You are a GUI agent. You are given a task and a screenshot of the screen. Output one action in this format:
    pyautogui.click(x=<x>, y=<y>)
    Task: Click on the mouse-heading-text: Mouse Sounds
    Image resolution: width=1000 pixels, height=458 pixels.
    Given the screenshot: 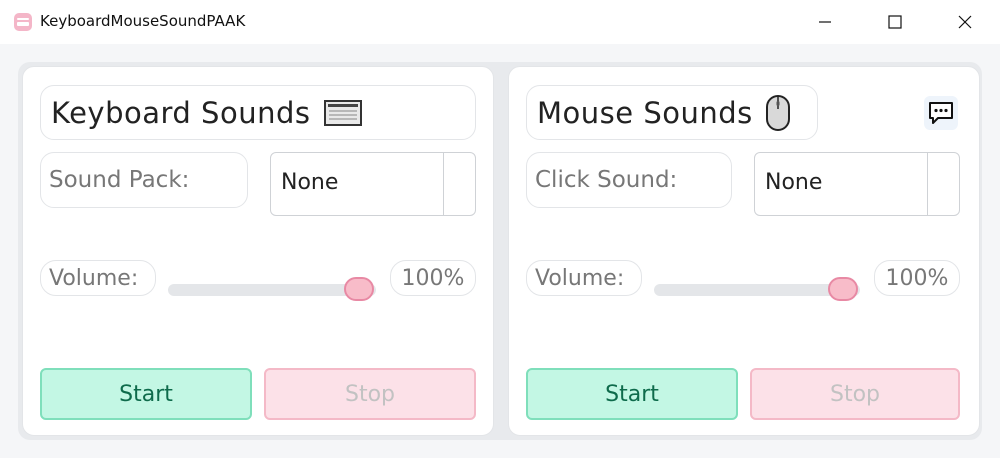 What is the action you would take?
    pyautogui.click(x=645, y=112)
    